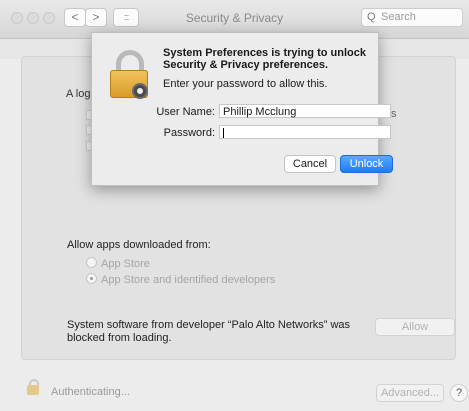  Describe the element at coordinates (398, 17) in the screenshot. I see `search-placeholder: Search` at that location.